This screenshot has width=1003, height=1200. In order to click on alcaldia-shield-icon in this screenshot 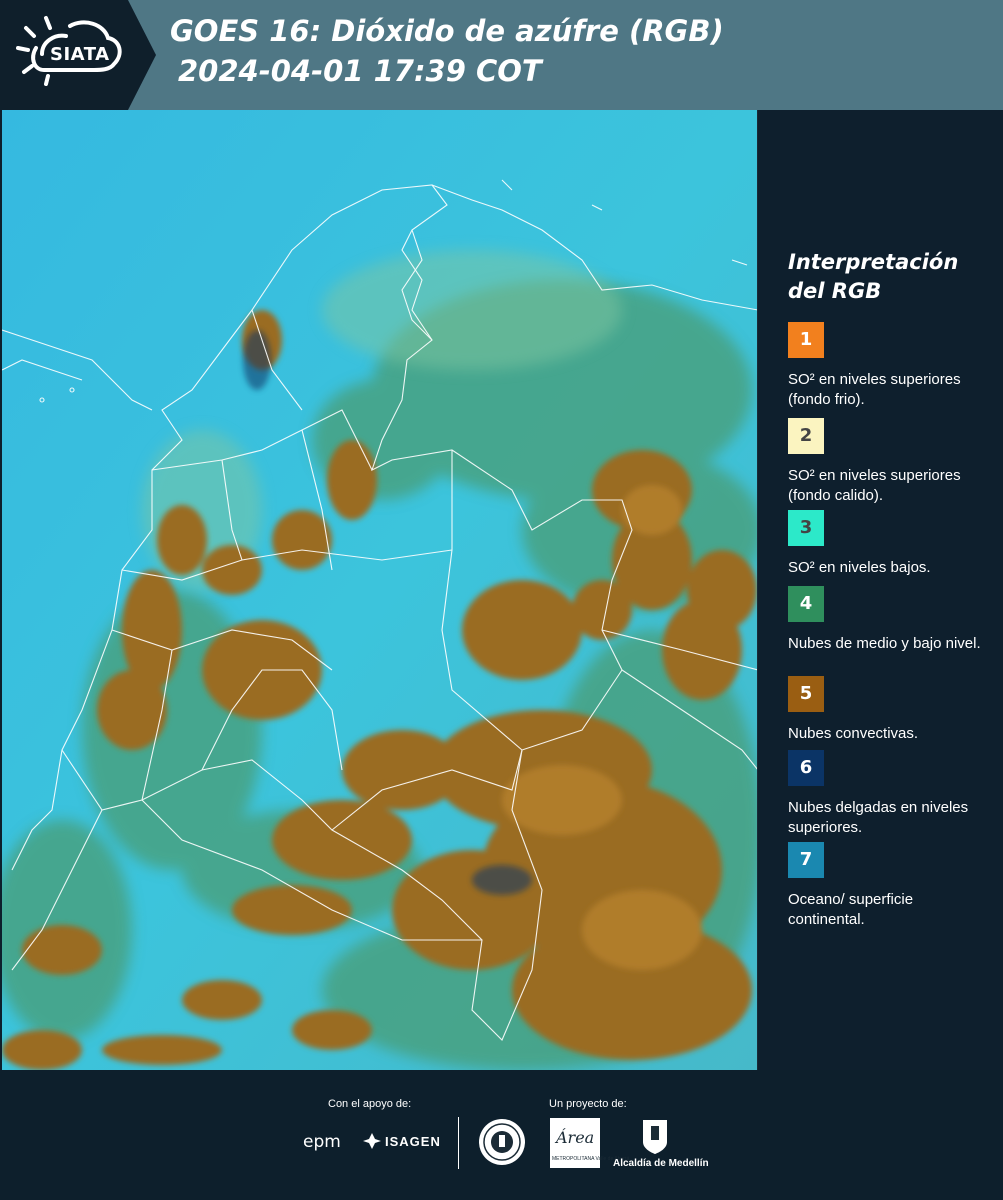, I will do `click(655, 1137)`.